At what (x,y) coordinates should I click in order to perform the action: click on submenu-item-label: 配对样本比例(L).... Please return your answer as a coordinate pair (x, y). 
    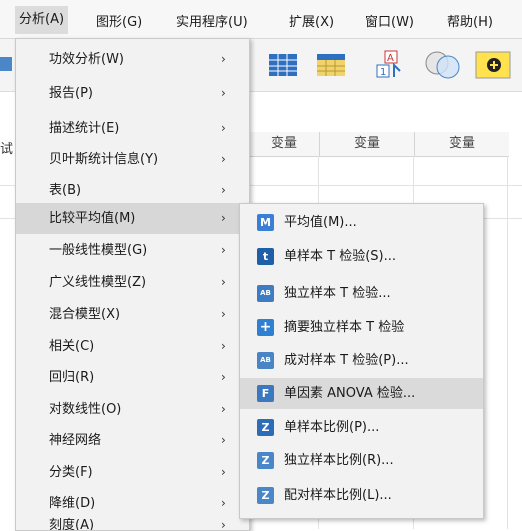
    Looking at the image, I should click on (338, 495).